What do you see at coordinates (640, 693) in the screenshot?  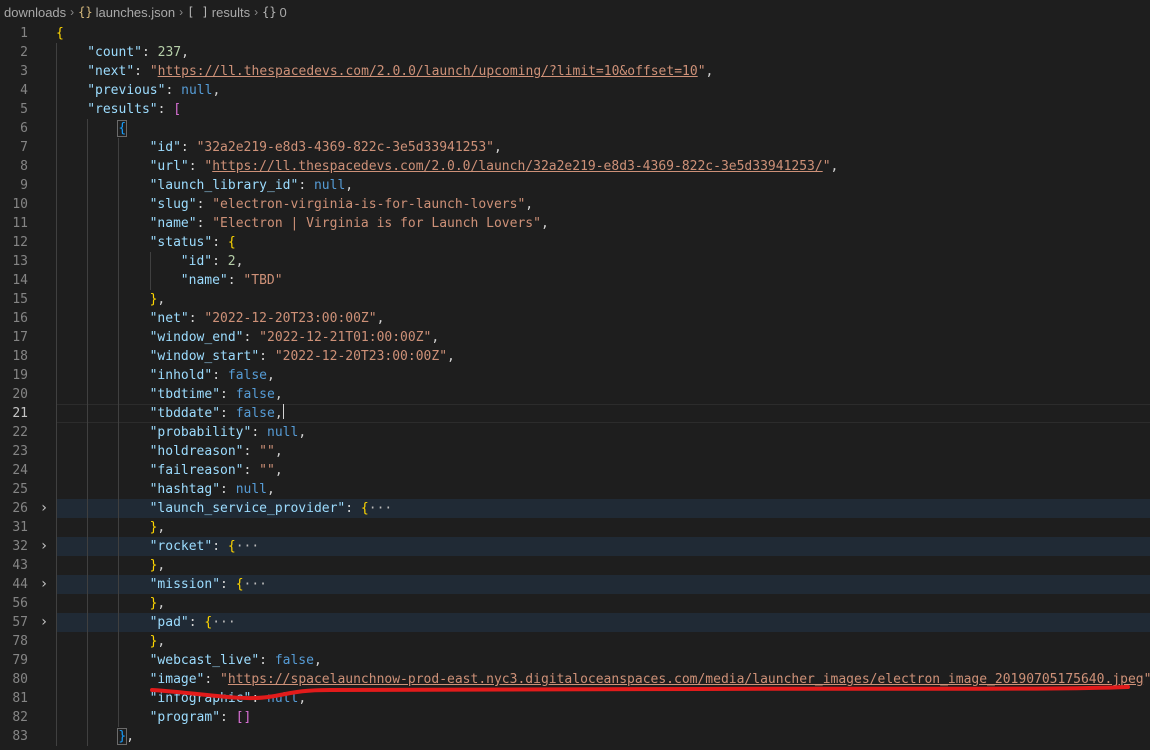 I see `red-underline-annotation` at bounding box center [640, 693].